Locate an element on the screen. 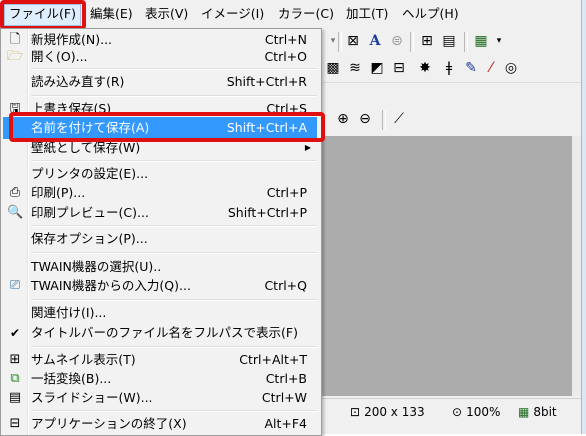 Image resolution: width=586 pixels, height=436 pixels. checkmark-icon: ✔ is located at coordinates (15, 333).